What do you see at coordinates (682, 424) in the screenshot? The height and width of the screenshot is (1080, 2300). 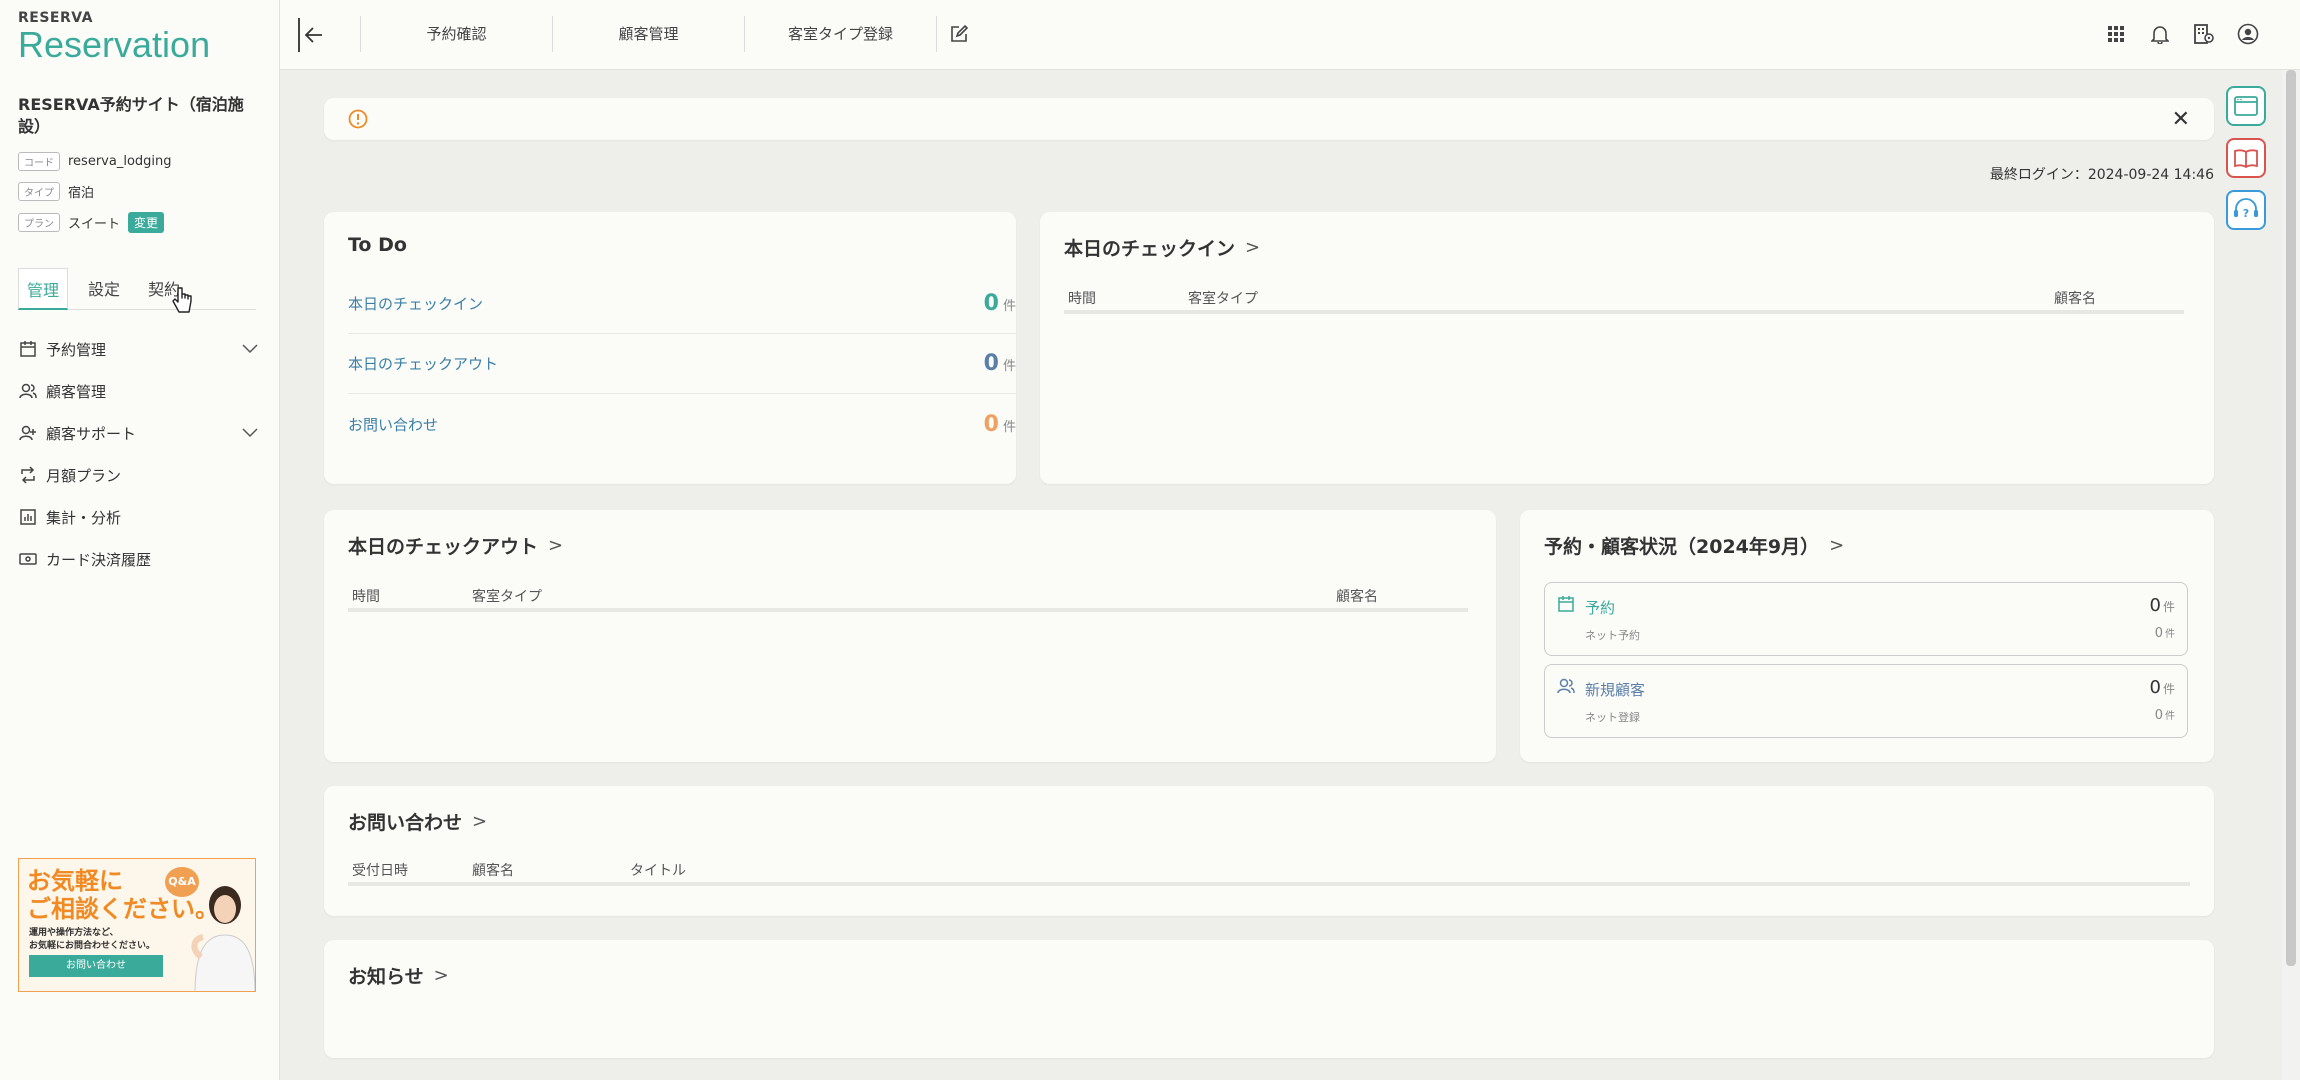 I see `todo-row-inquiry: お問い合わせ 0件` at bounding box center [682, 424].